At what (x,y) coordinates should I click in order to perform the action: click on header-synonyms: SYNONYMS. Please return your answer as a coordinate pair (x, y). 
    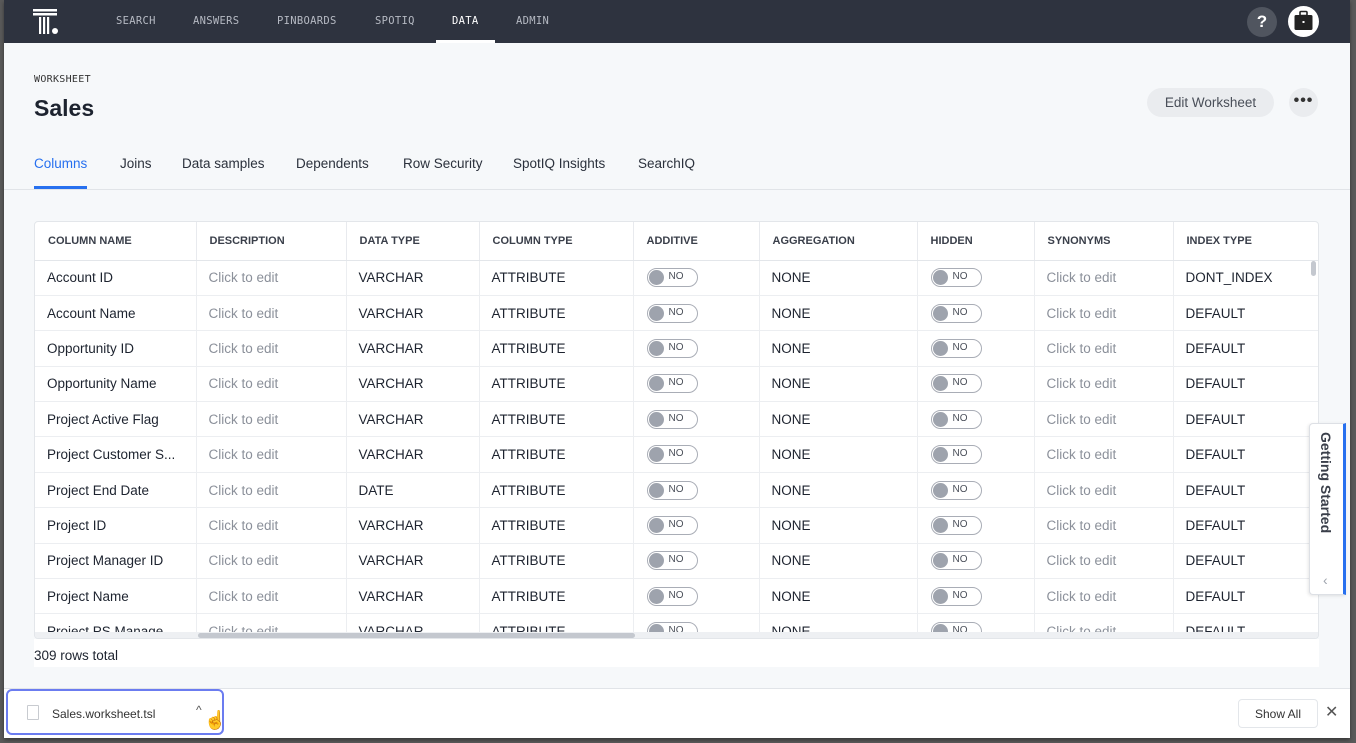
    Looking at the image, I should click on (1104, 241).